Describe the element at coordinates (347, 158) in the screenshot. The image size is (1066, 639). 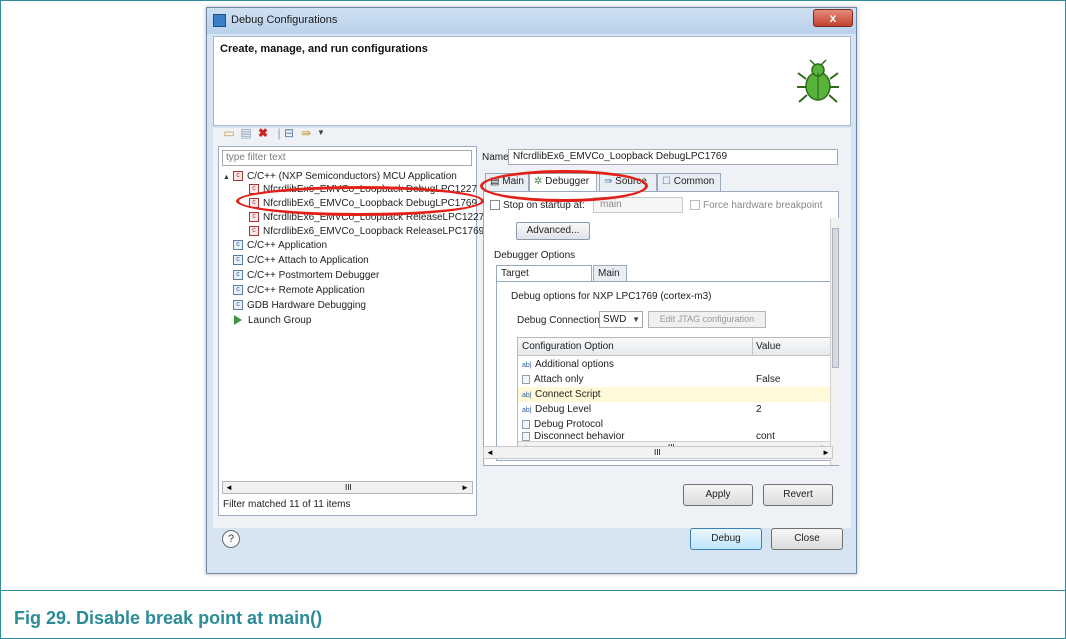
I see `filter-input: type filter text` at that location.